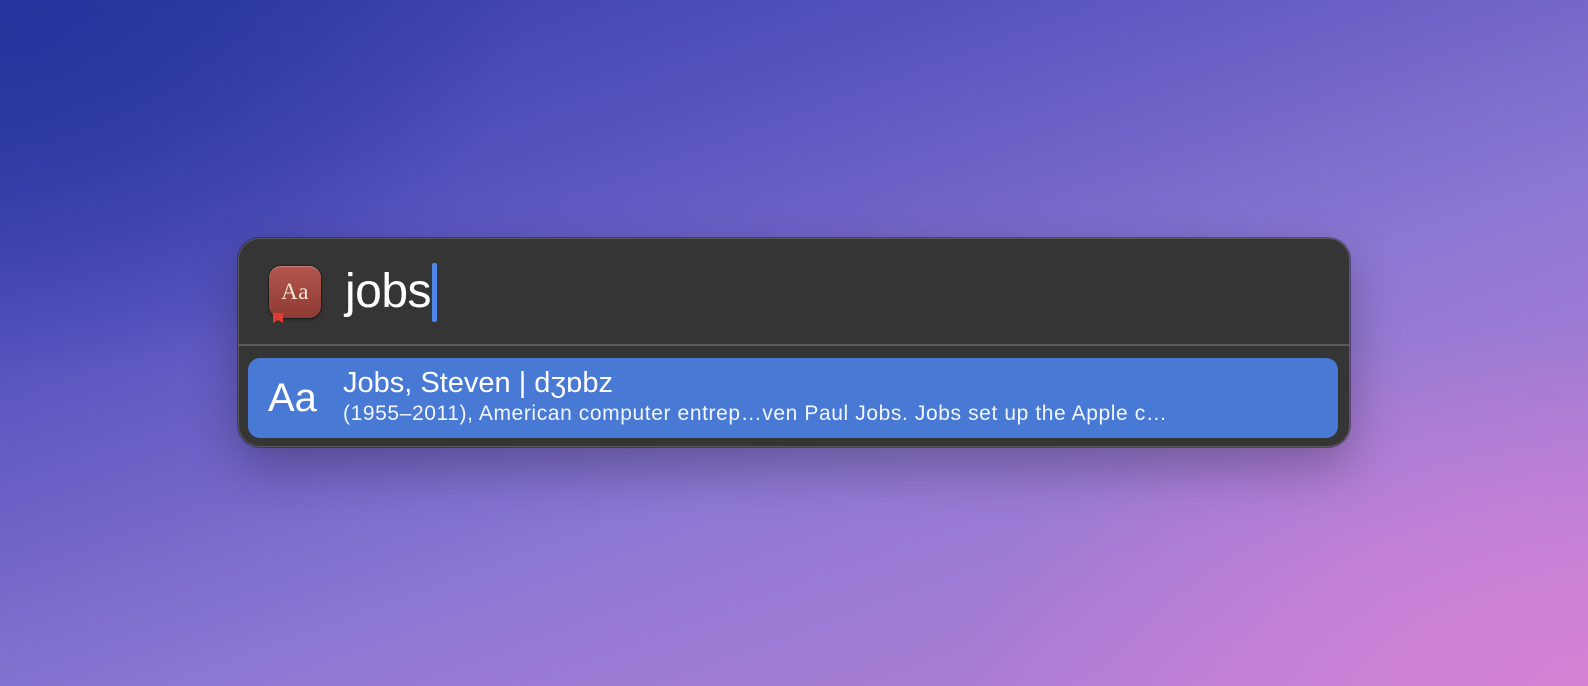 The width and height of the screenshot is (1588, 686). I want to click on dictionary-icon-label: Aa, so click(295, 291).